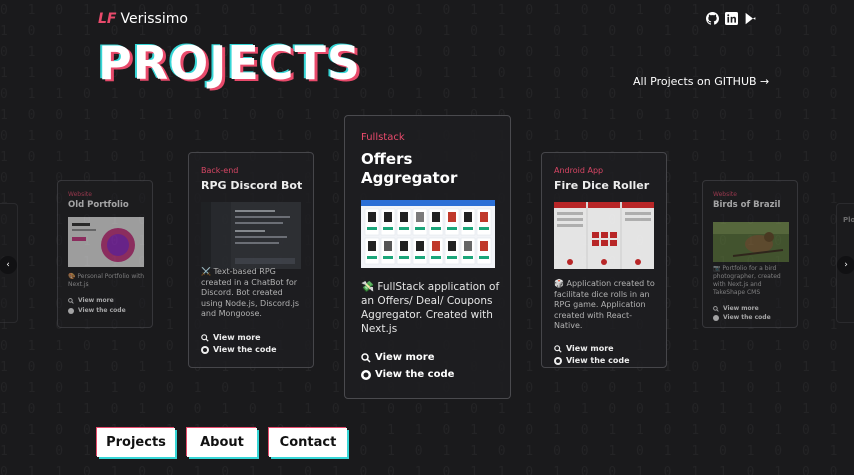  I want to click on nav-about-button: About, so click(222, 442).